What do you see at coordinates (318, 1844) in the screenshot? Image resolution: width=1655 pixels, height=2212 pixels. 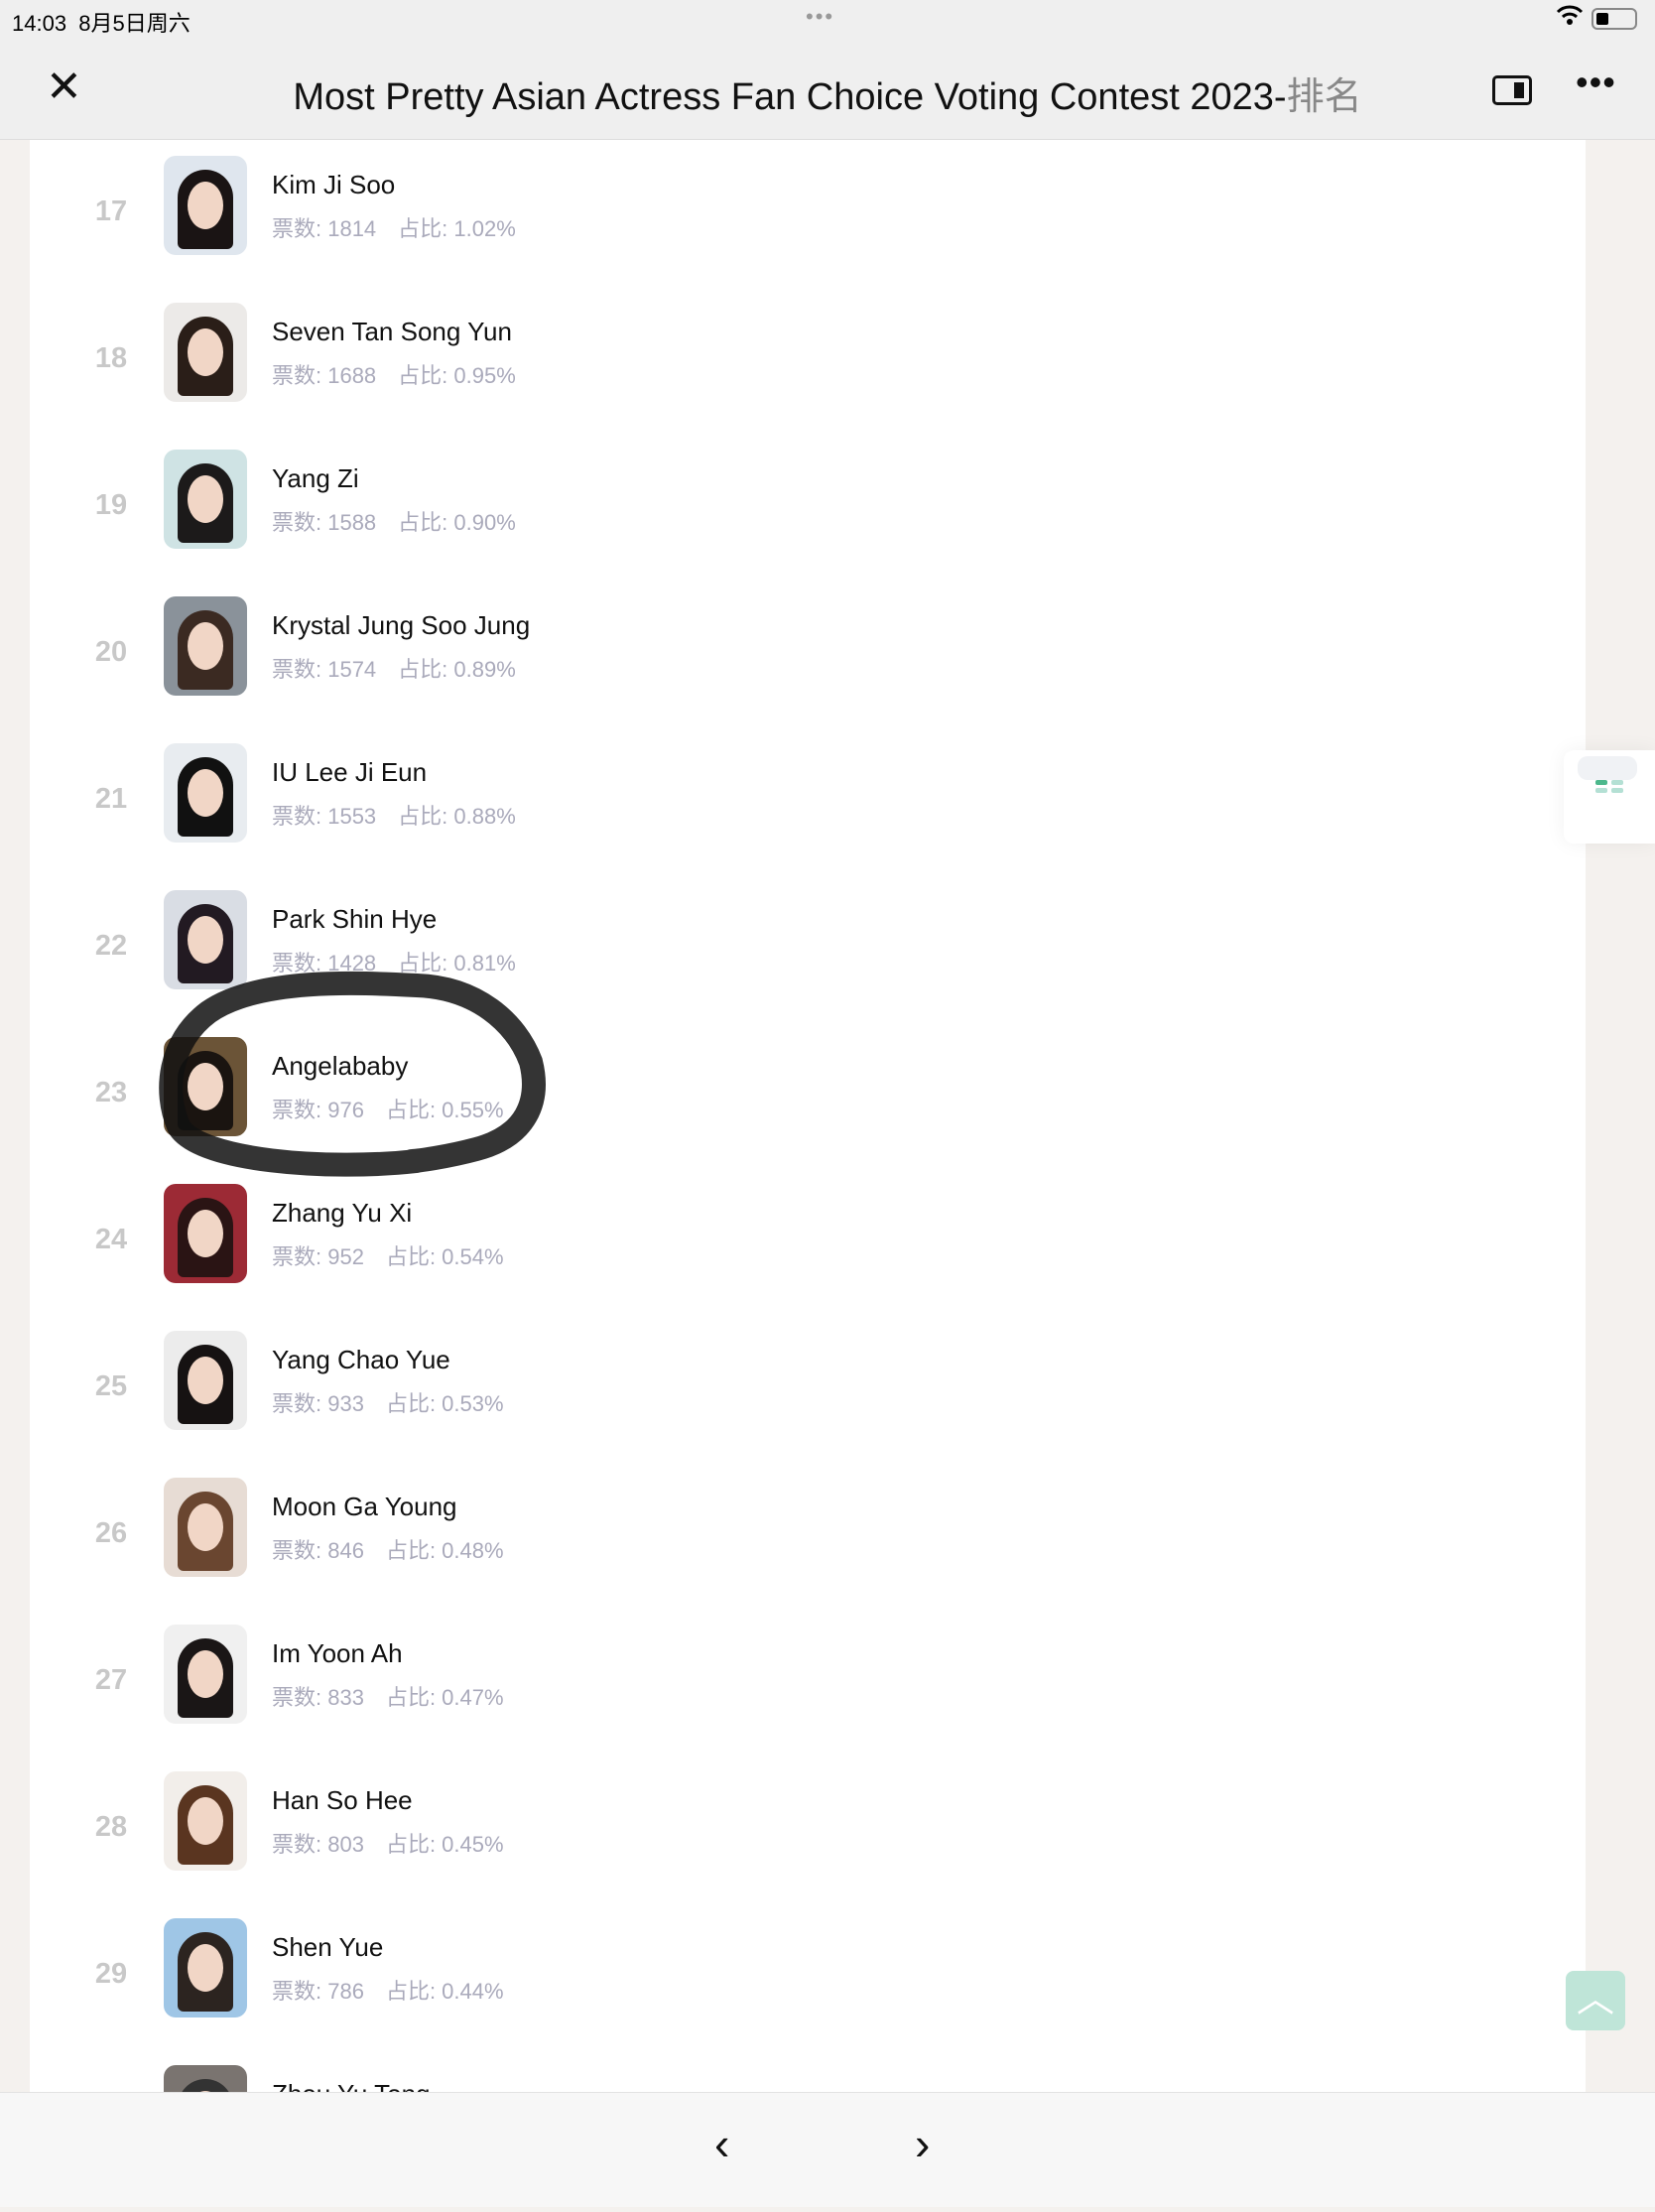 I see `vote-count: 票数: 803` at bounding box center [318, 1844].